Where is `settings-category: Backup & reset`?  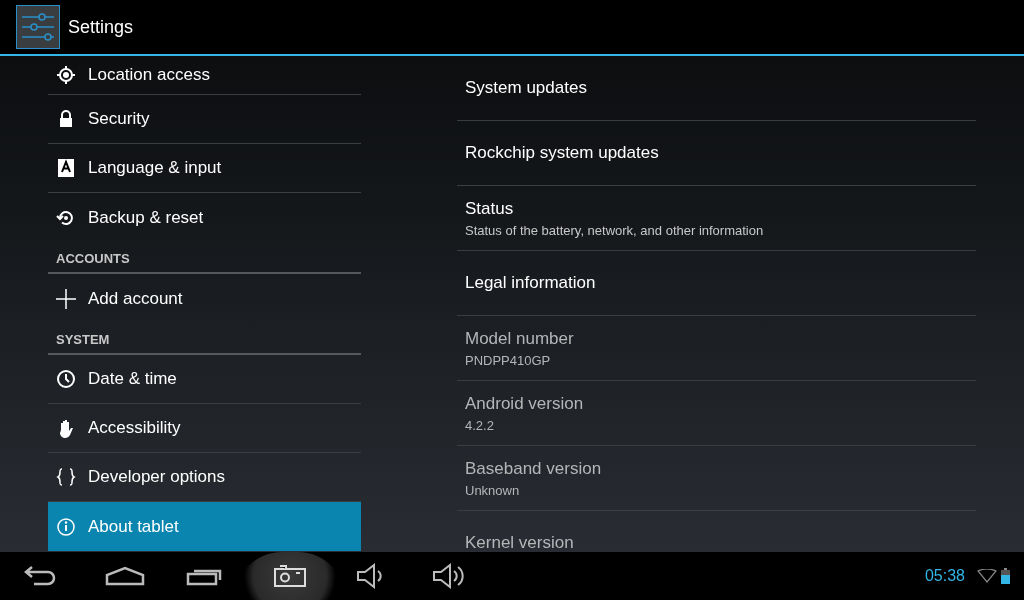 settings-category: Backup & reset is located at coordinates (204, 217).